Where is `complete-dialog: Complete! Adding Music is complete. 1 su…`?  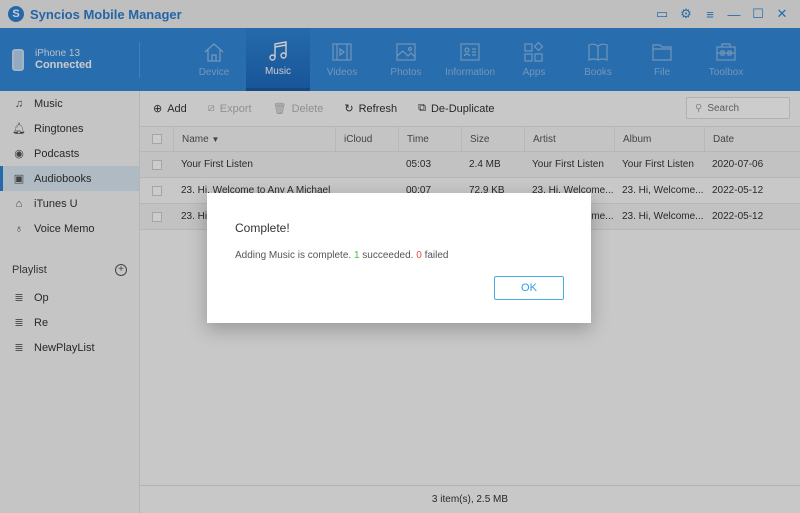
complete-dialog: Complete! Adding Music is complete. 1 su… is located at coordinates (399, 258).